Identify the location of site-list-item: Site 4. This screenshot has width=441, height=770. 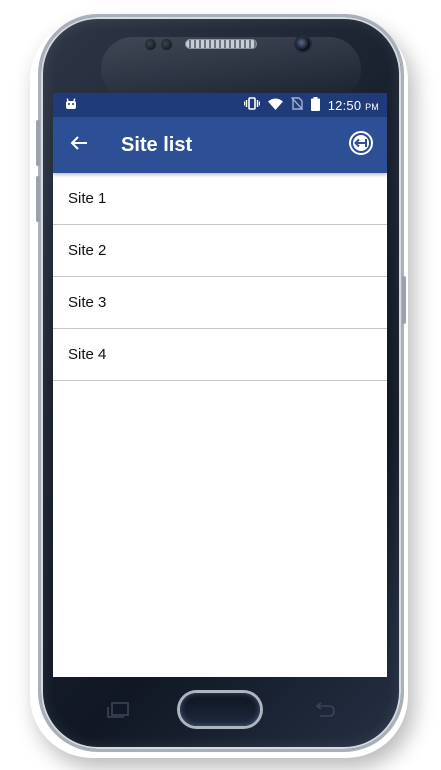
(220, 355).